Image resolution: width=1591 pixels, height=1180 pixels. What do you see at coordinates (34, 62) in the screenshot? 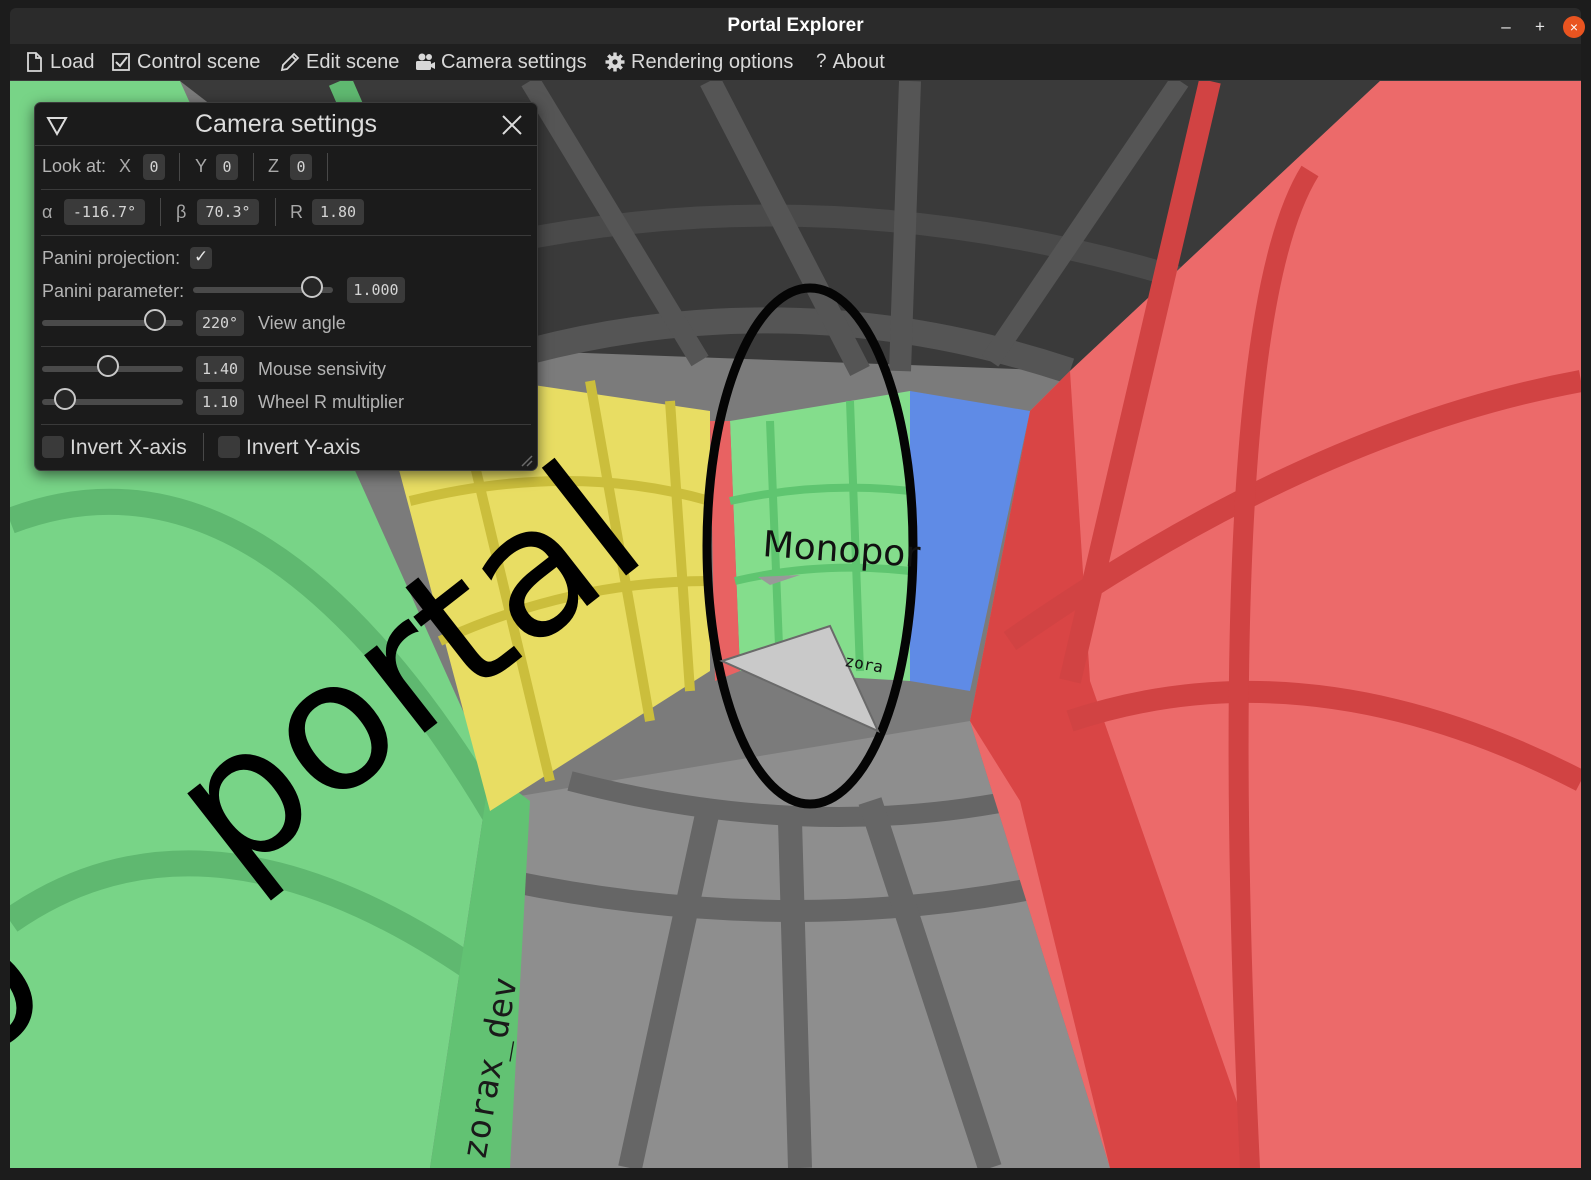
I see `file-icon` at bounding box center [34, 62].